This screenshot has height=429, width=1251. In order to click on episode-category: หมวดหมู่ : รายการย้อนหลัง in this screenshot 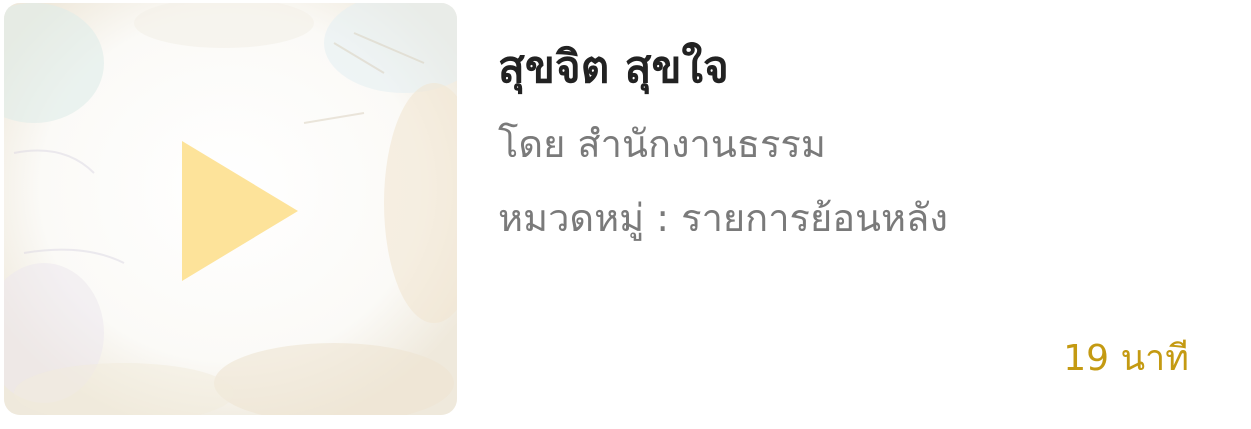, I will do `click(723, 218)`.